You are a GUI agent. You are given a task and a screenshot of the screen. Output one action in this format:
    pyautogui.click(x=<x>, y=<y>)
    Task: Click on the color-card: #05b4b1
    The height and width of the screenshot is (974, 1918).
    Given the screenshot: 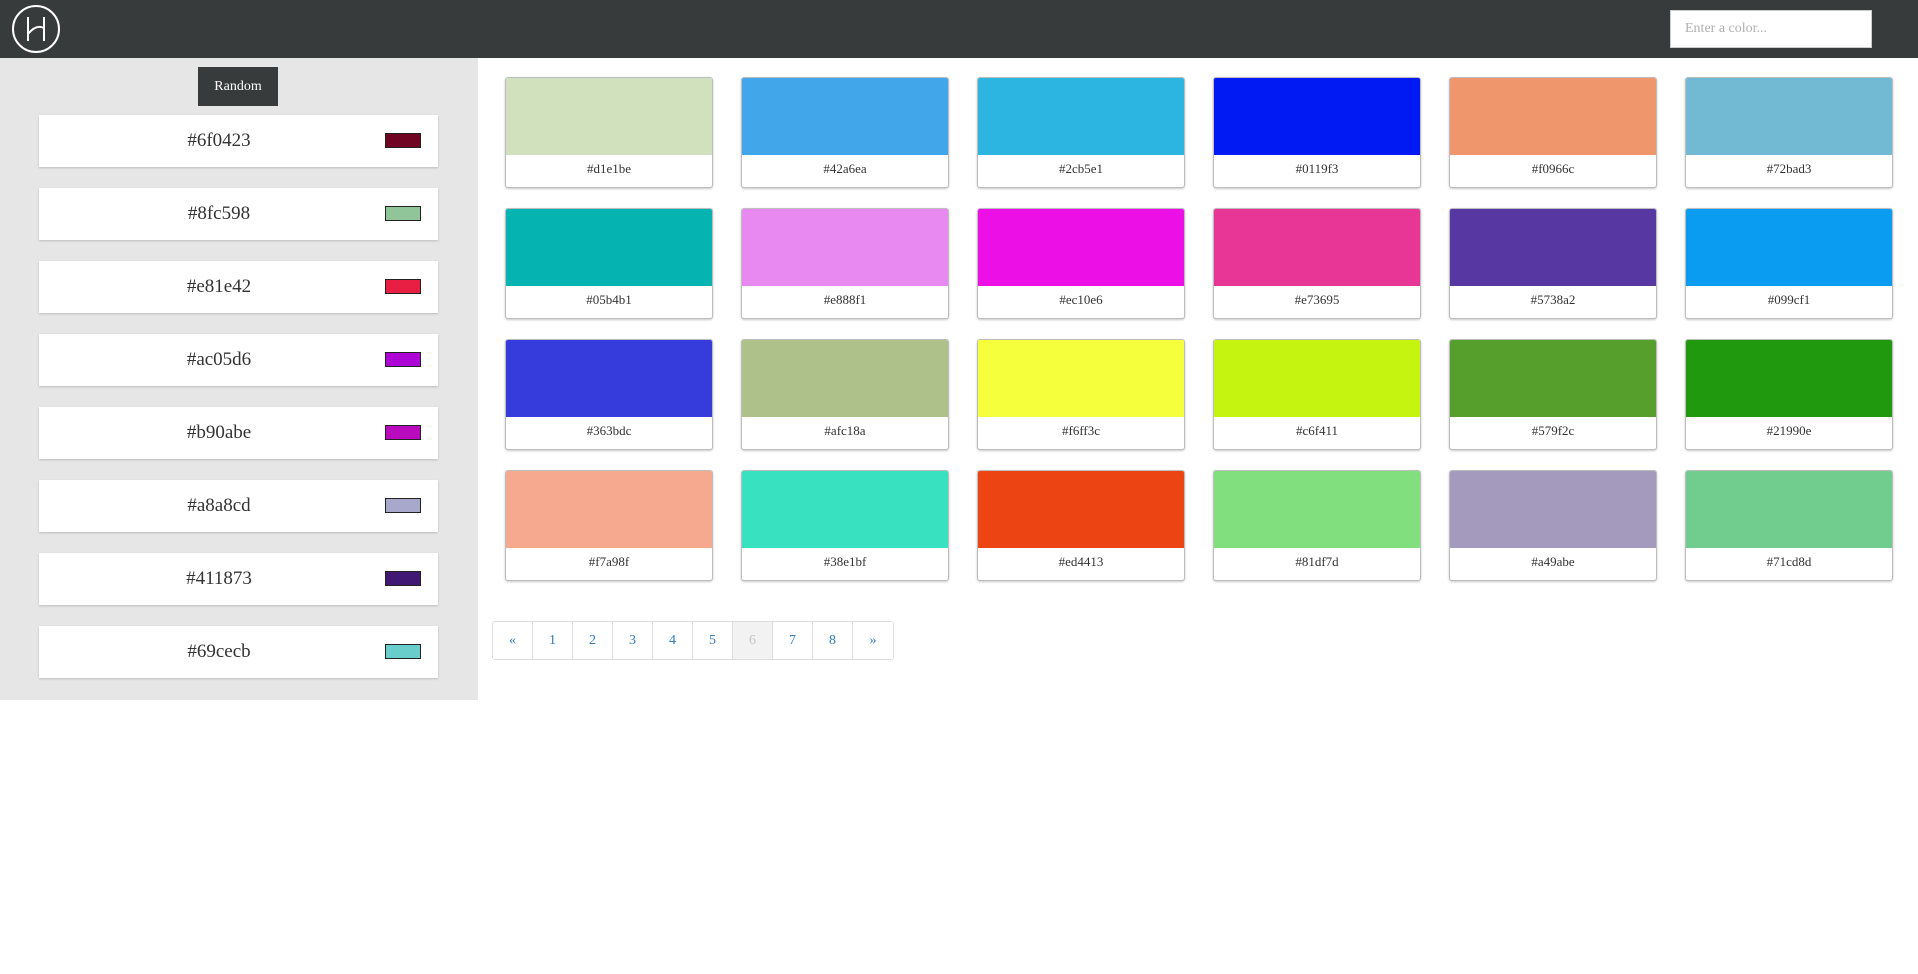 What is the action you would take?
    pyautogui.click(x=609, y=263)
    